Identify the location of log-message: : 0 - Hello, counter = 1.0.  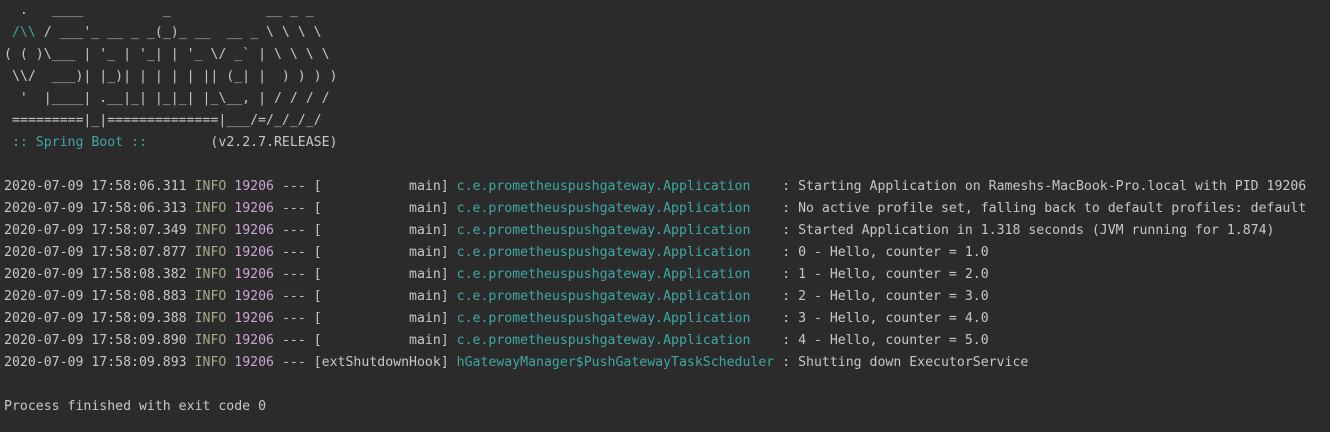
(885, 252).